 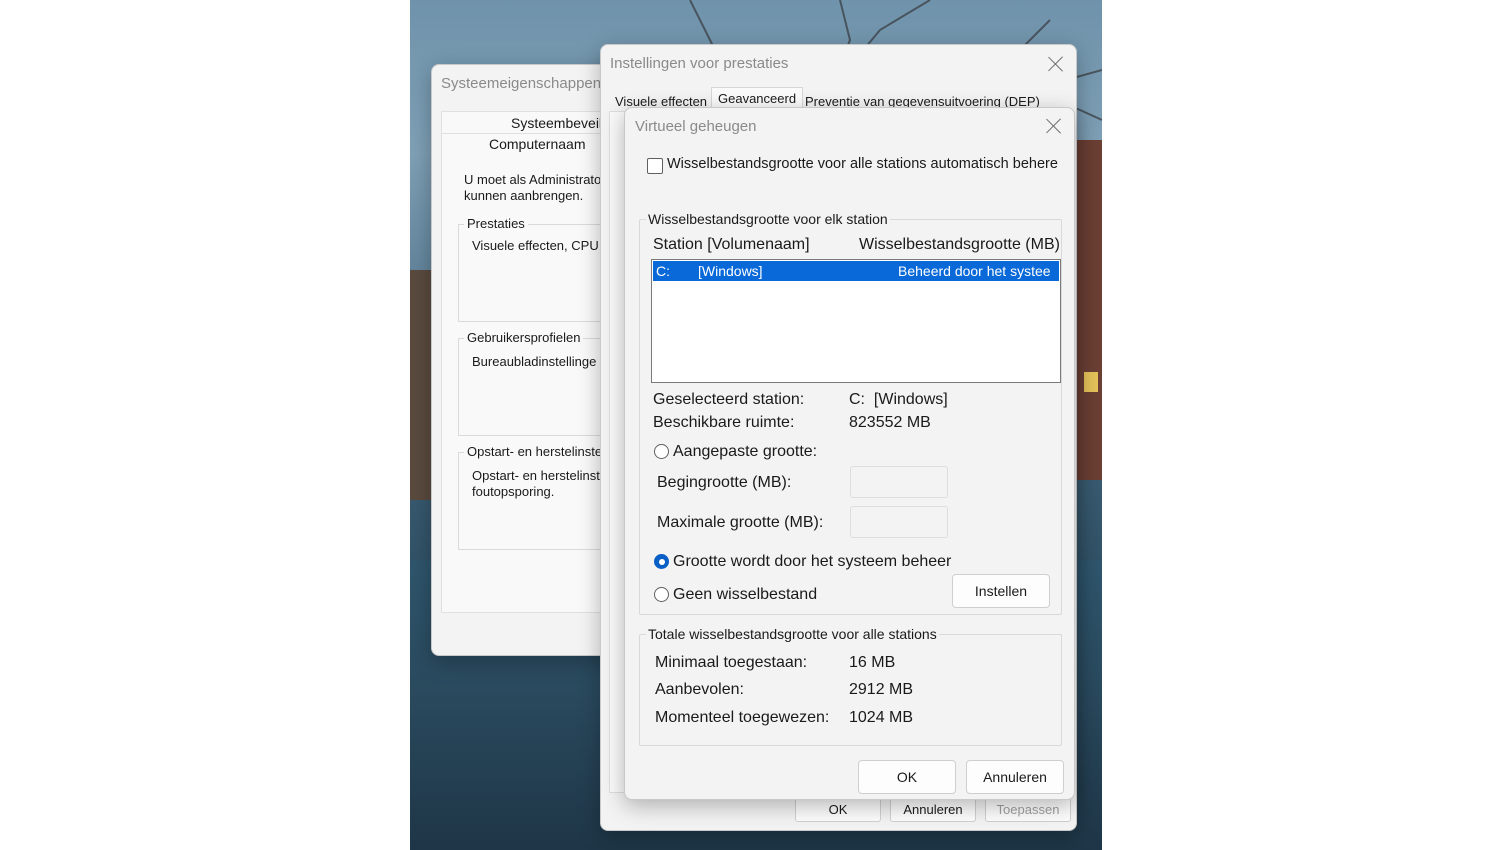 What do you see at coordinates (524, 195) in the screenshot?
I see `admin-notice-line2: kunnen aanbrengen.` at bounding box center [524, 195].